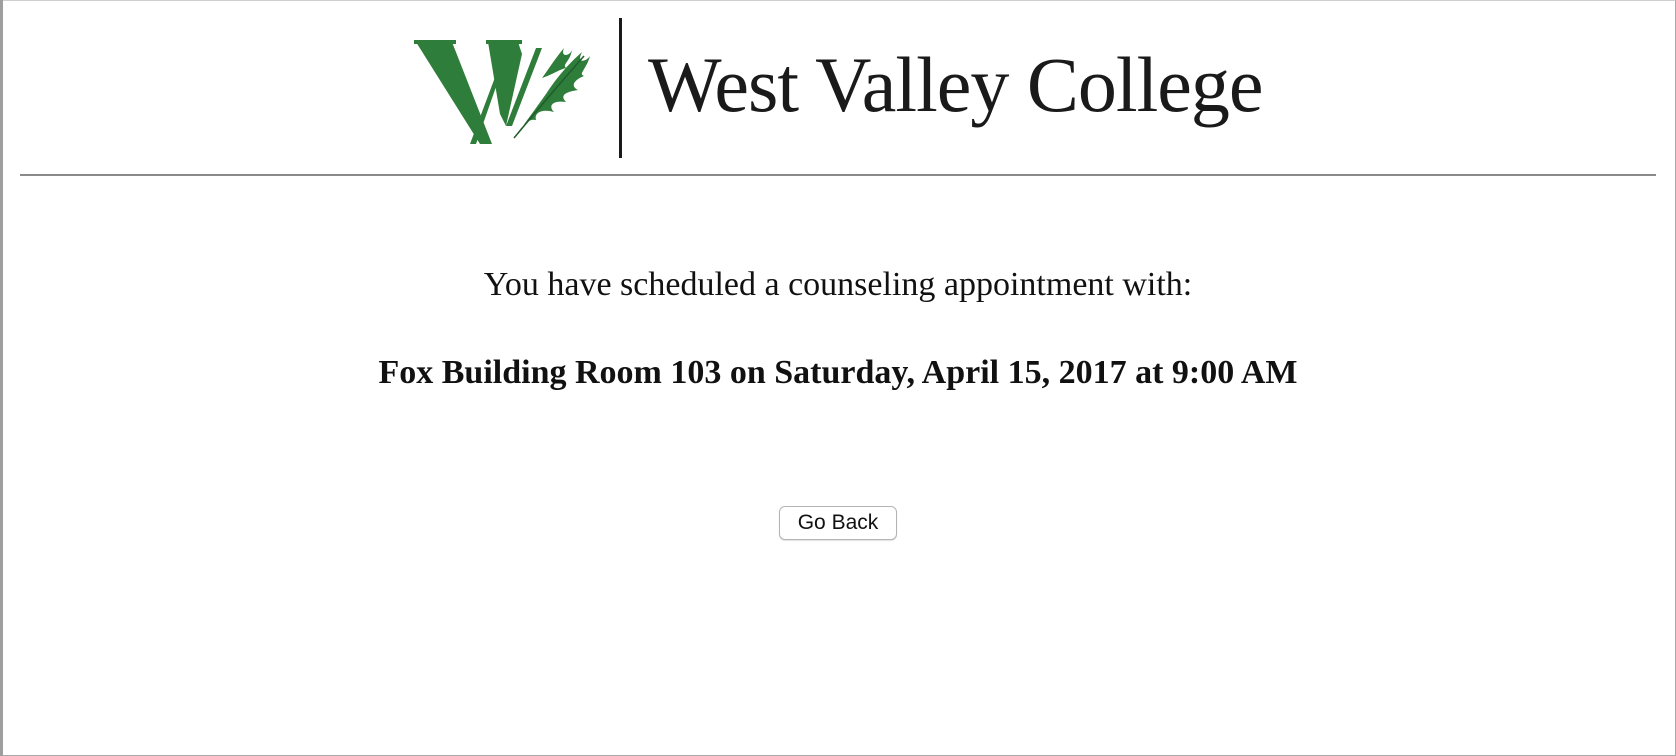 The width and height of the screenshot is (1676, 756). I want to click on college-logo: West Valley College, so click(844, 89).